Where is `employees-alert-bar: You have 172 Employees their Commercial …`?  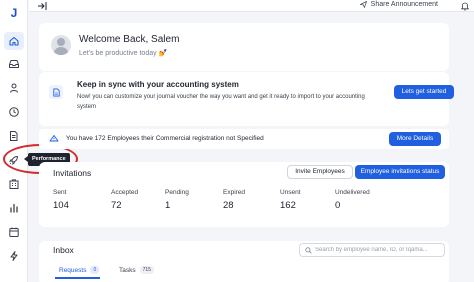 employees-alert-bar: You have 172 Employees their Commercial … is located at coordinates (244, 139).